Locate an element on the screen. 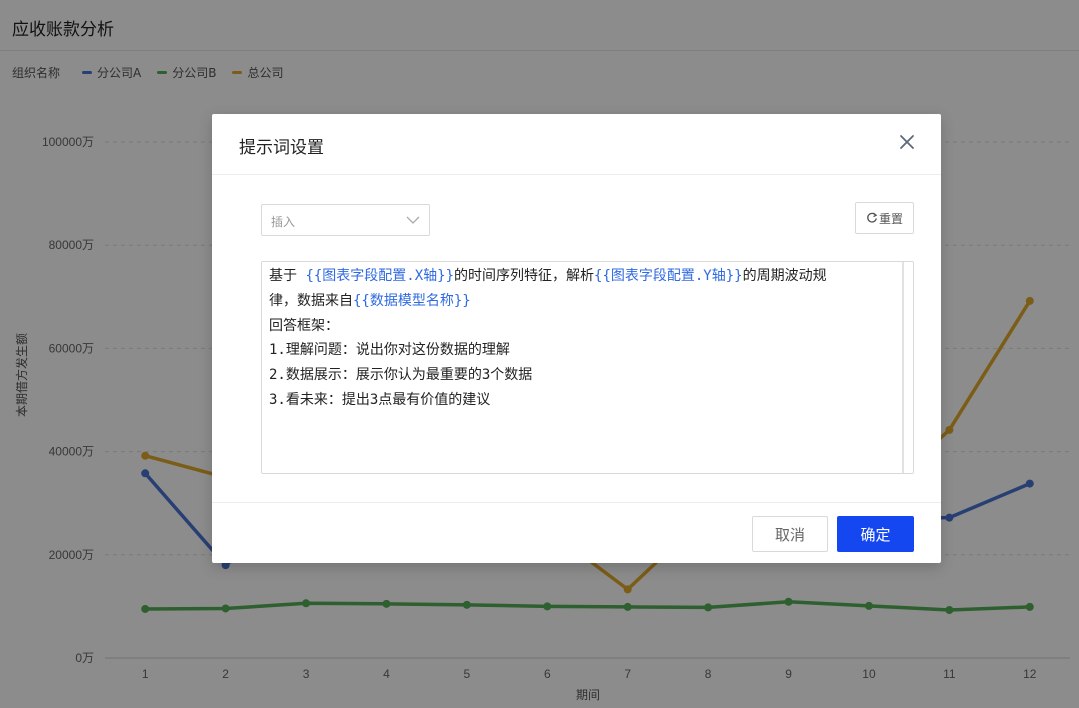 This screenshot has width=1079, height=708. prompt-segment: 1.理解问题：说出你对这份数据的理解 is located at coordinates (389, 350).